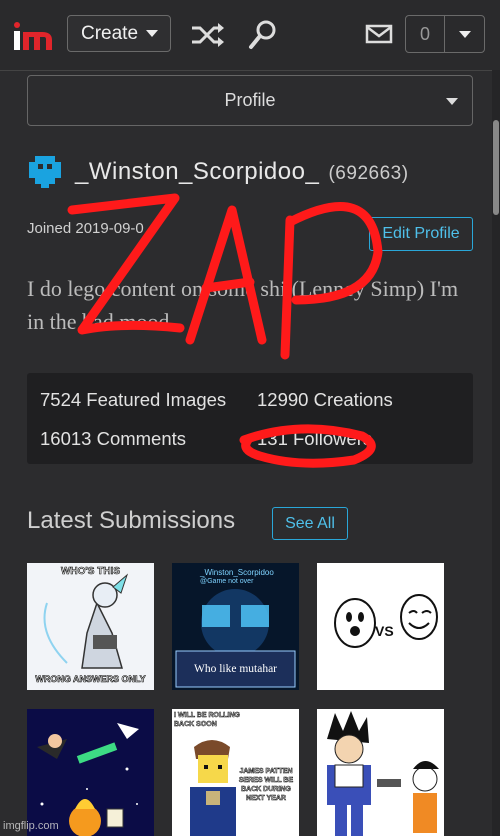 Image resolution: width=500 pixels, height=836 pixels. What do you see at coordinates (110, 33) in the screenshot?
I see `create-label: Create` at bounding box center [110, 33].